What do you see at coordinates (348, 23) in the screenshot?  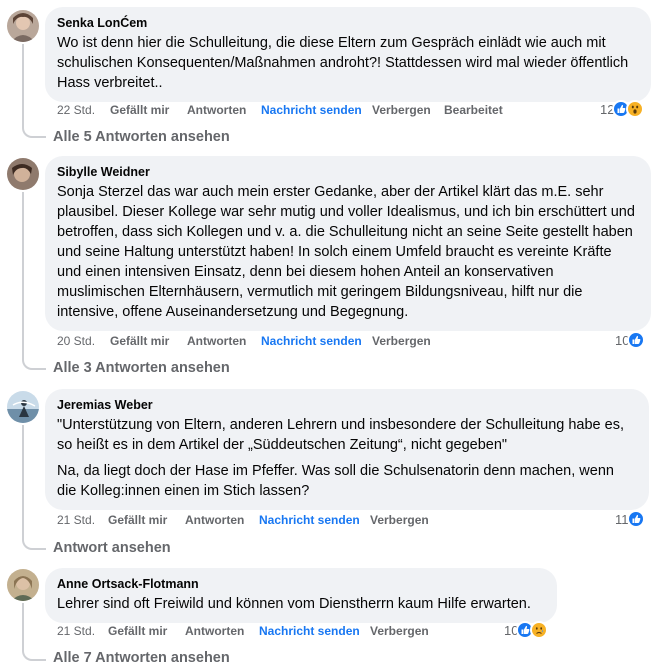 I see `comment-author: Senka LonĆem` at bounding box center [348, 23].